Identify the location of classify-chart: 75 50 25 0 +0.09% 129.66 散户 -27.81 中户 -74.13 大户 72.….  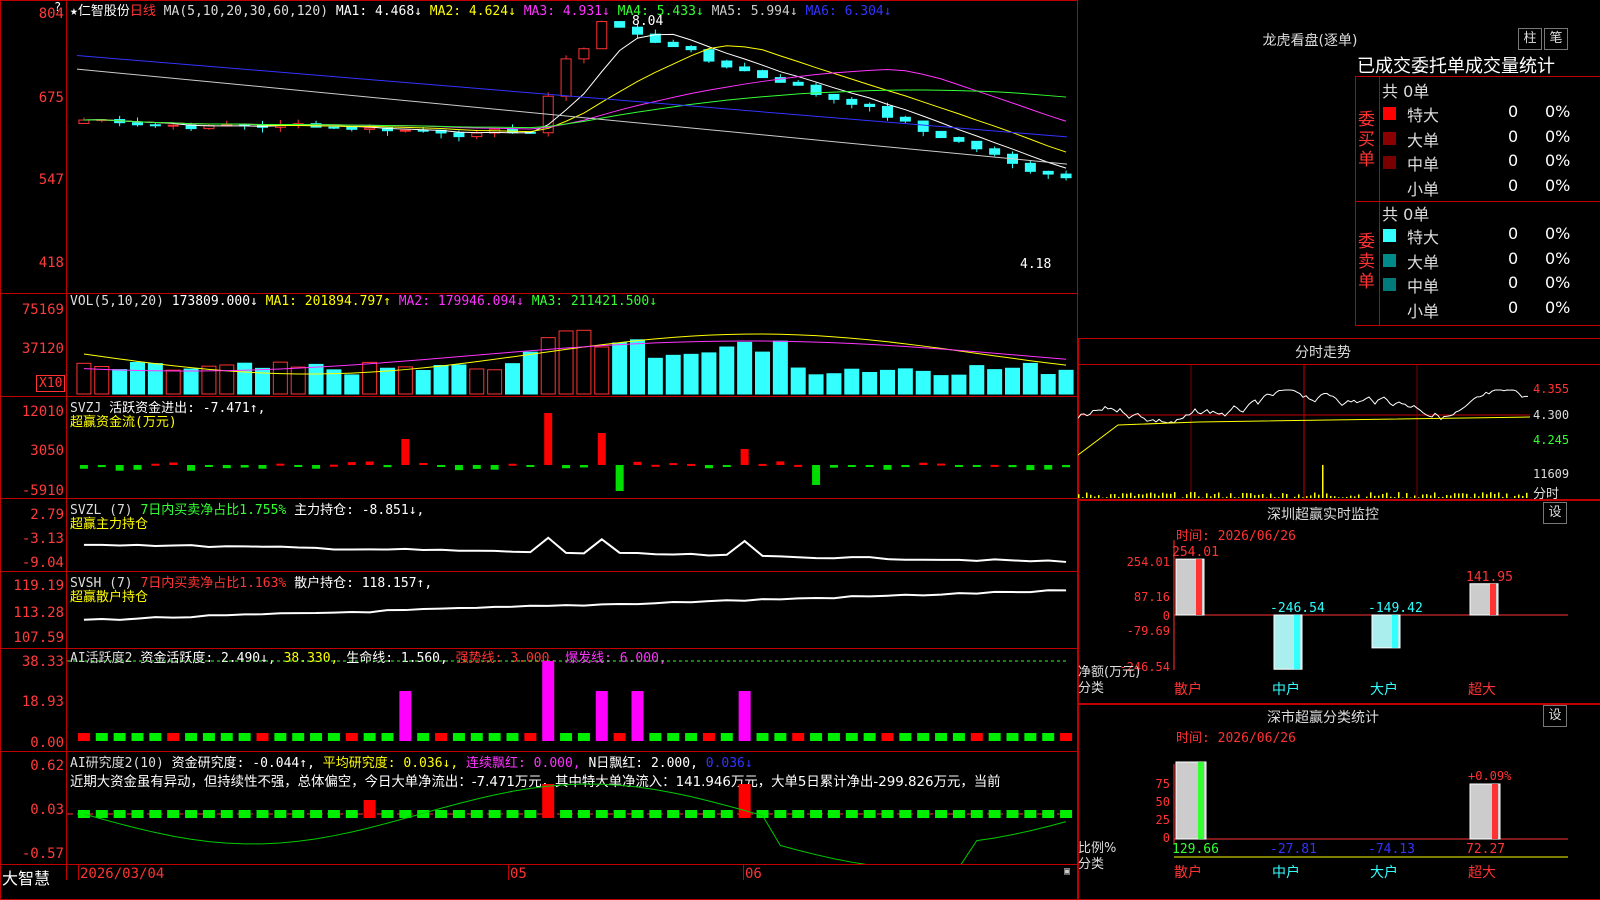
(1323, 822).